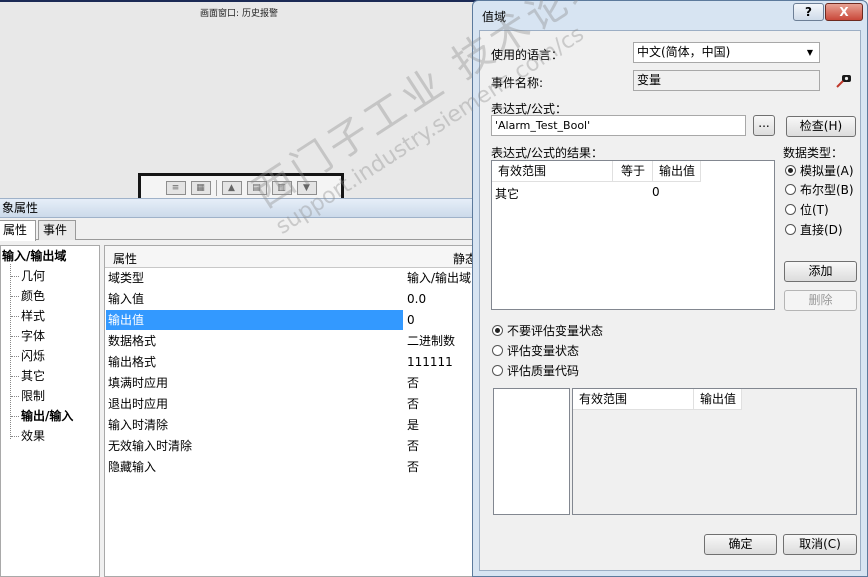  What do you see at coordinates (740, 544) in the screenshot?
I see `ok-button: 确定` at bounding box center [740, 544].